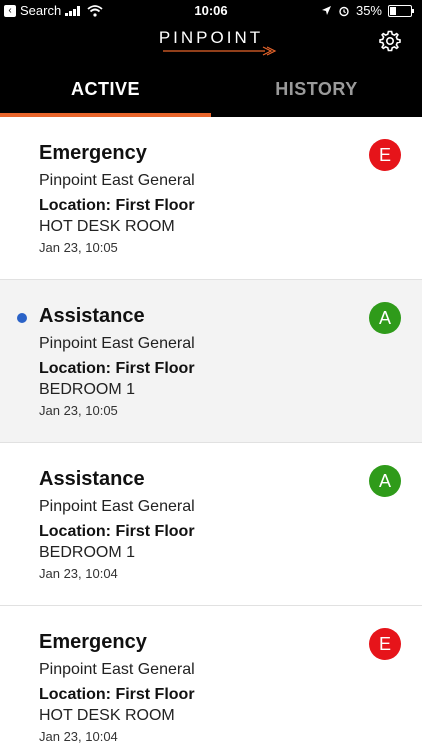 This screenshot has height=750, width=422. What do you see at coordinates (211, 11) in the screenshot?
I see `status-bar: ‹ Search 10:06 35%` at bounding box center [211, 11].